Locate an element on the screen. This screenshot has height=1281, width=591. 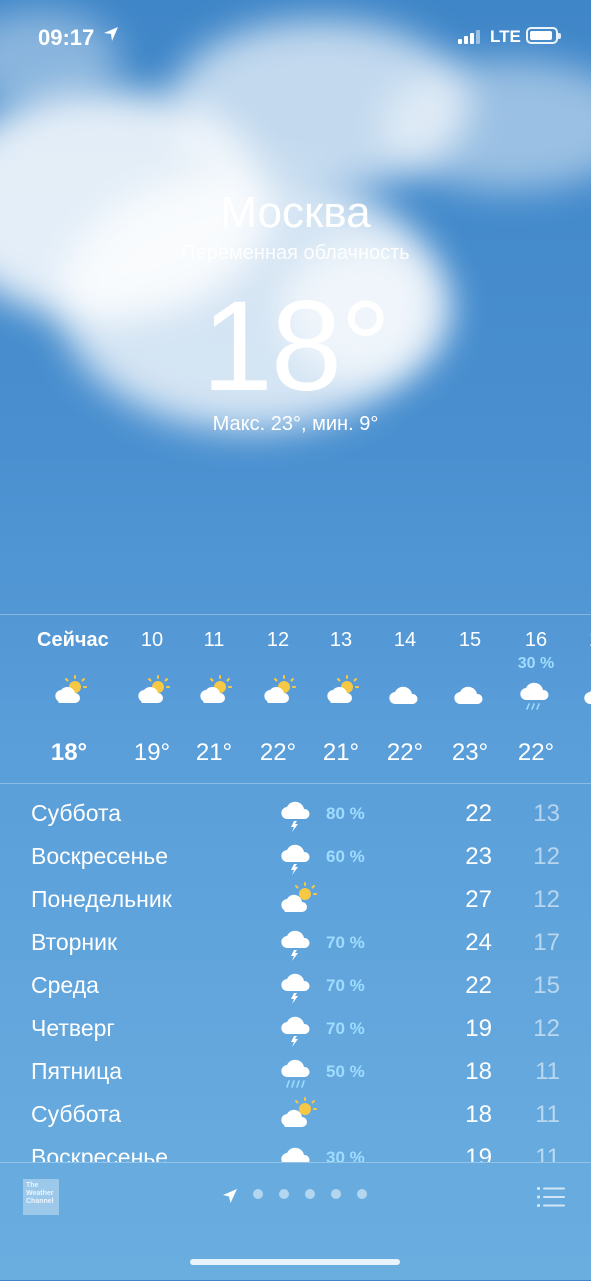
hour-label: 11 is located at coordinates (214, 640).